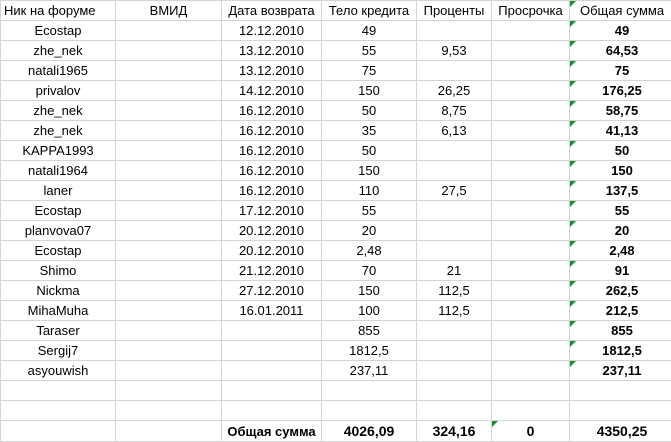 Image resolution: width=671 pixels, height=442 pixels. I want to click on totals-overdue: 0, so click(530, 431).